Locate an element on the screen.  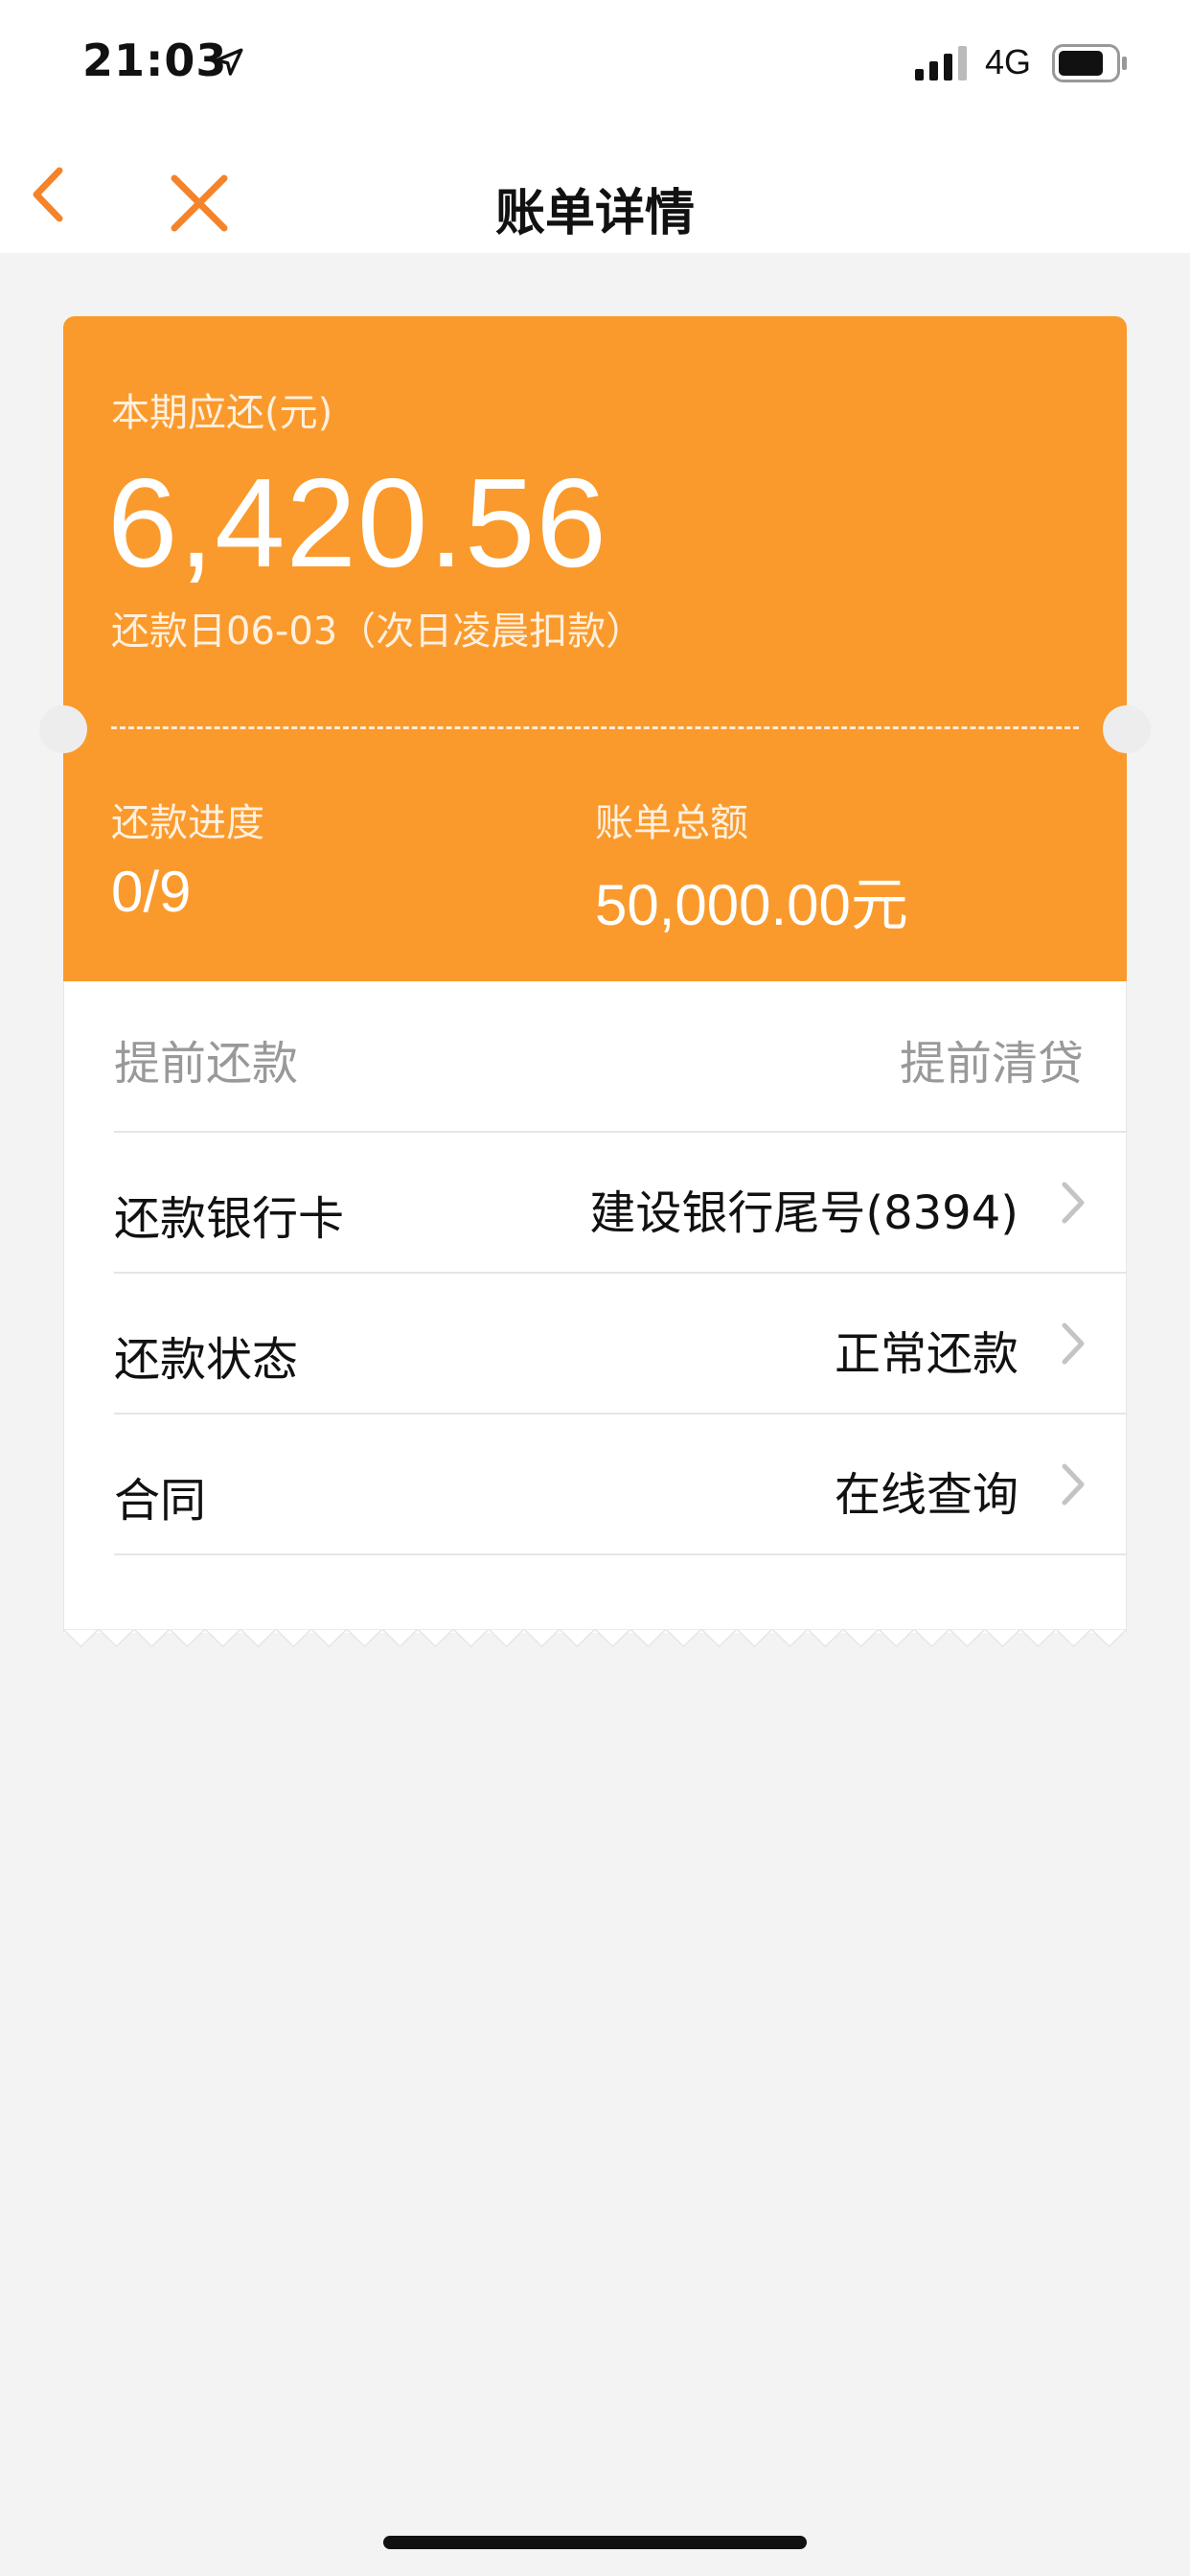
prepay-button: 提前还款 is located at coordinates (206, 1058).